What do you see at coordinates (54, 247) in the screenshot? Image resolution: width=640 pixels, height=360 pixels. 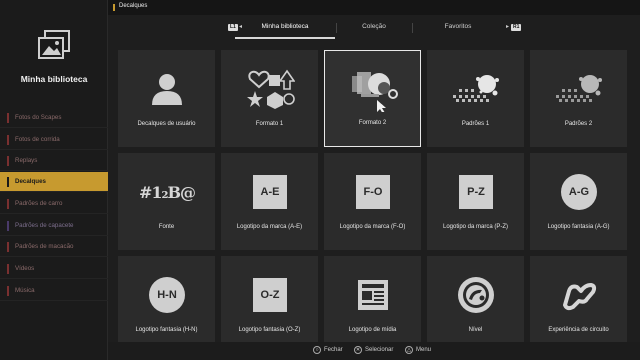 I see `sidebar-item-padroes-macacao: Padrões de macacão` at bounding box center [54, 247].